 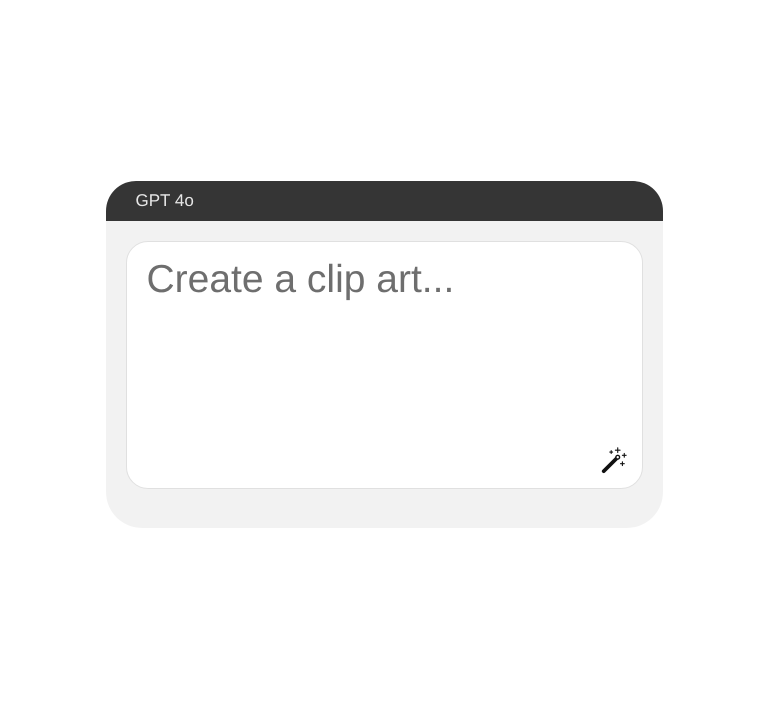 I want to click on model-label: GPT 4o, so click(x=165, y=200).